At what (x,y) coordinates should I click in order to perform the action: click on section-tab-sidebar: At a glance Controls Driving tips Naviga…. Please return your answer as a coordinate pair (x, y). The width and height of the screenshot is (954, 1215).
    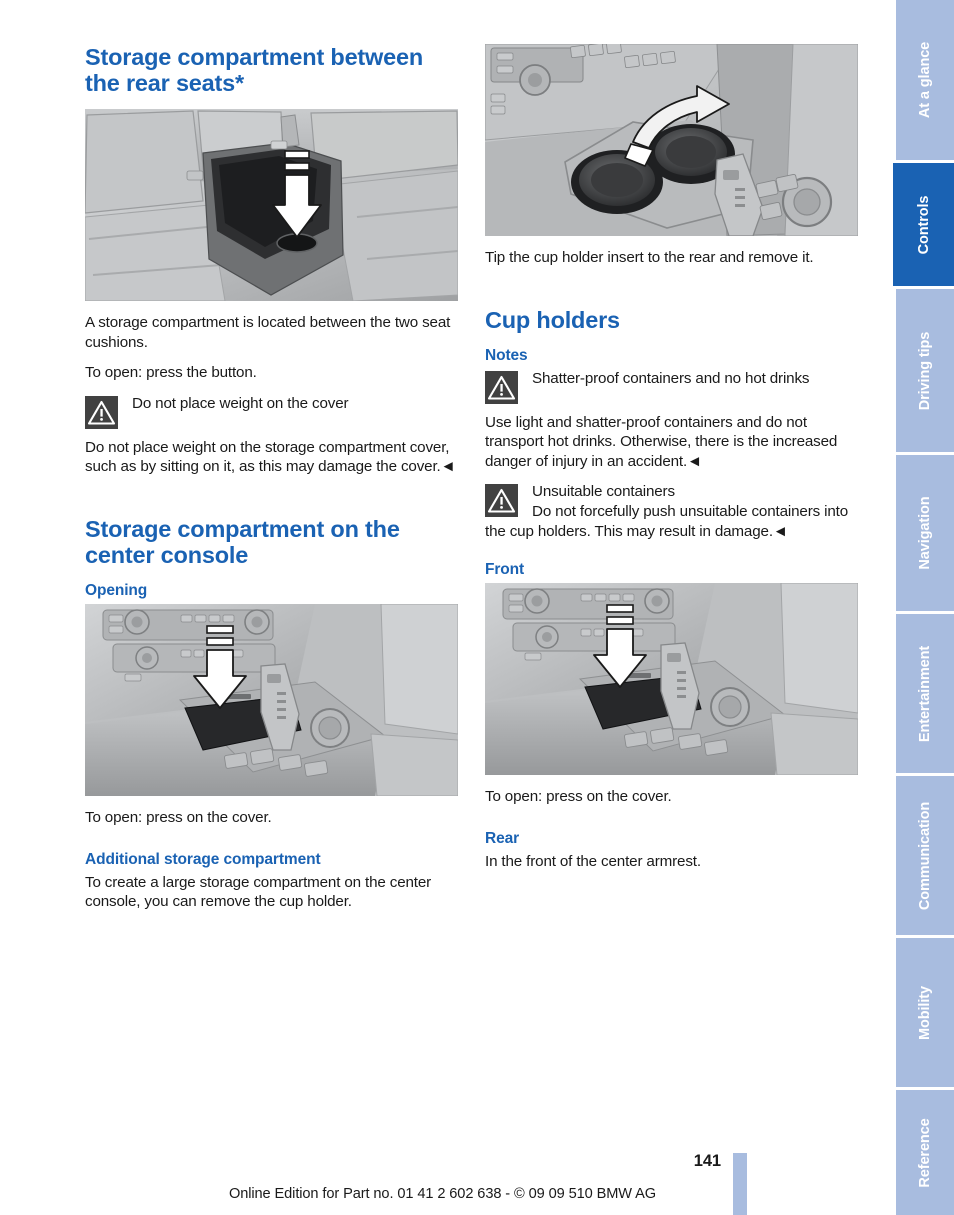
    Looking at the image, I should click on (919, 607).